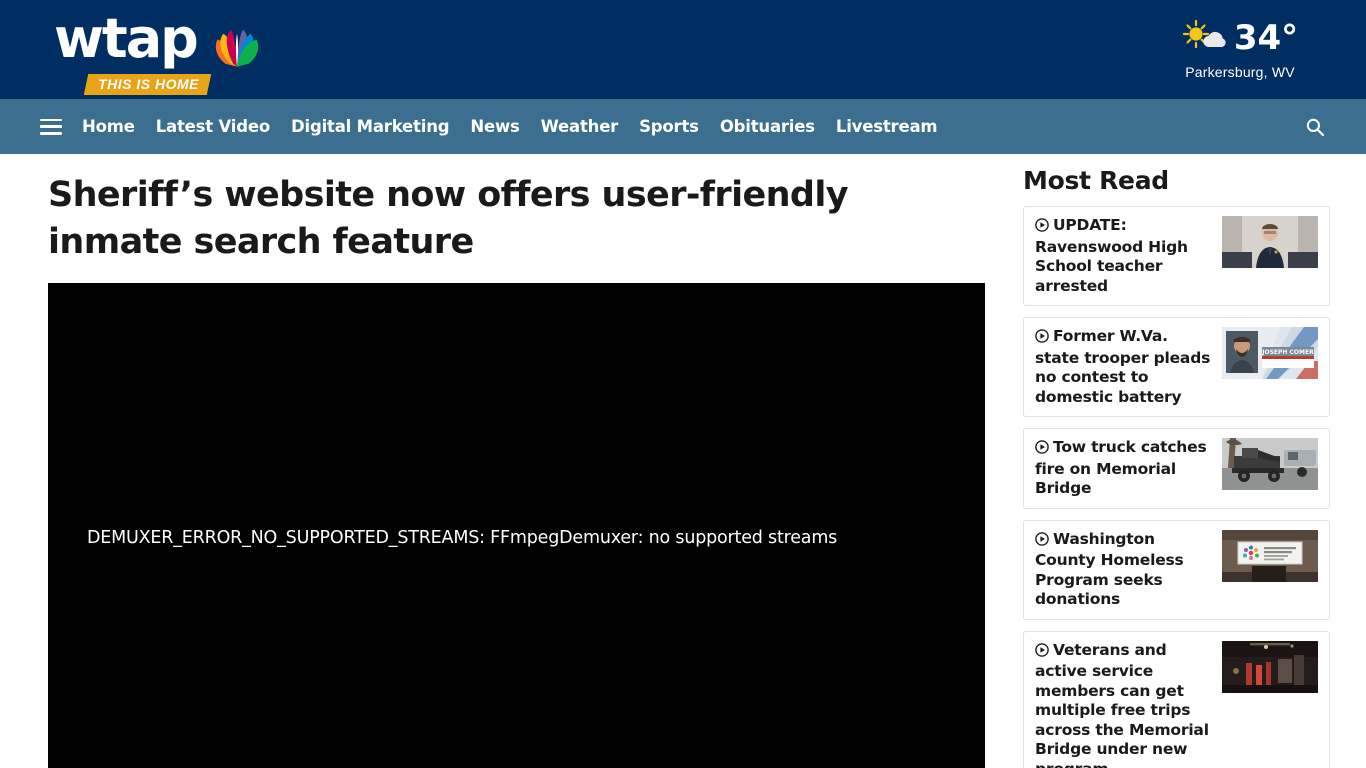  I want to click on nav-item-livestream: Livestream, so click(887, 126).